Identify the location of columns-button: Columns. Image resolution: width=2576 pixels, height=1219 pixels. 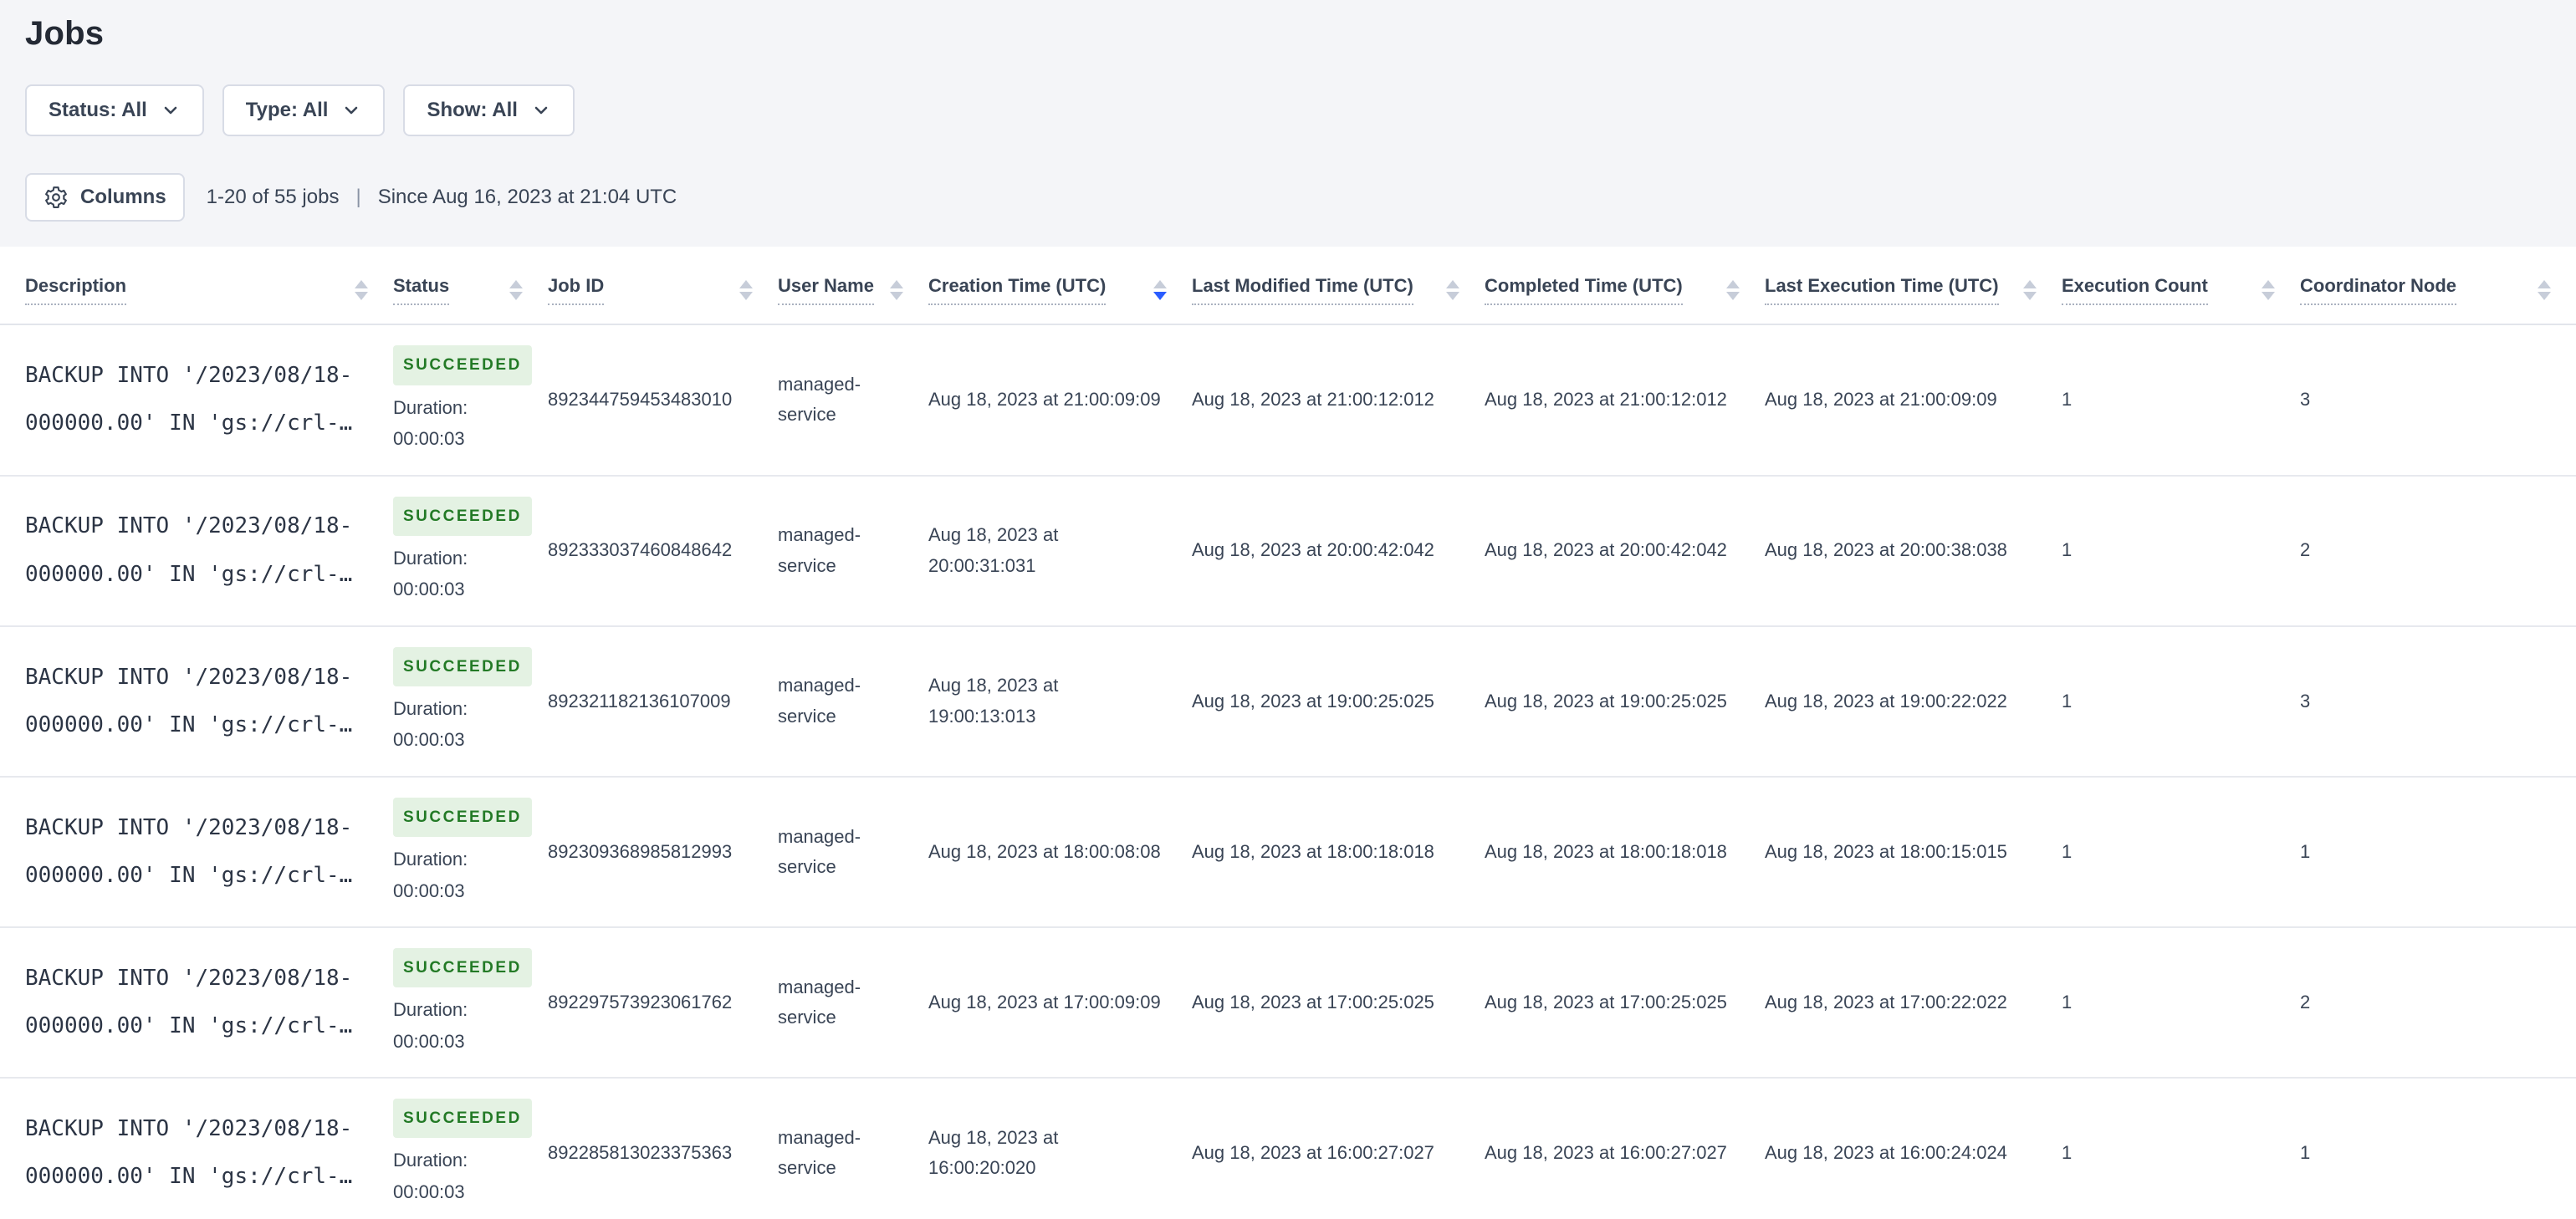
(105, 197).